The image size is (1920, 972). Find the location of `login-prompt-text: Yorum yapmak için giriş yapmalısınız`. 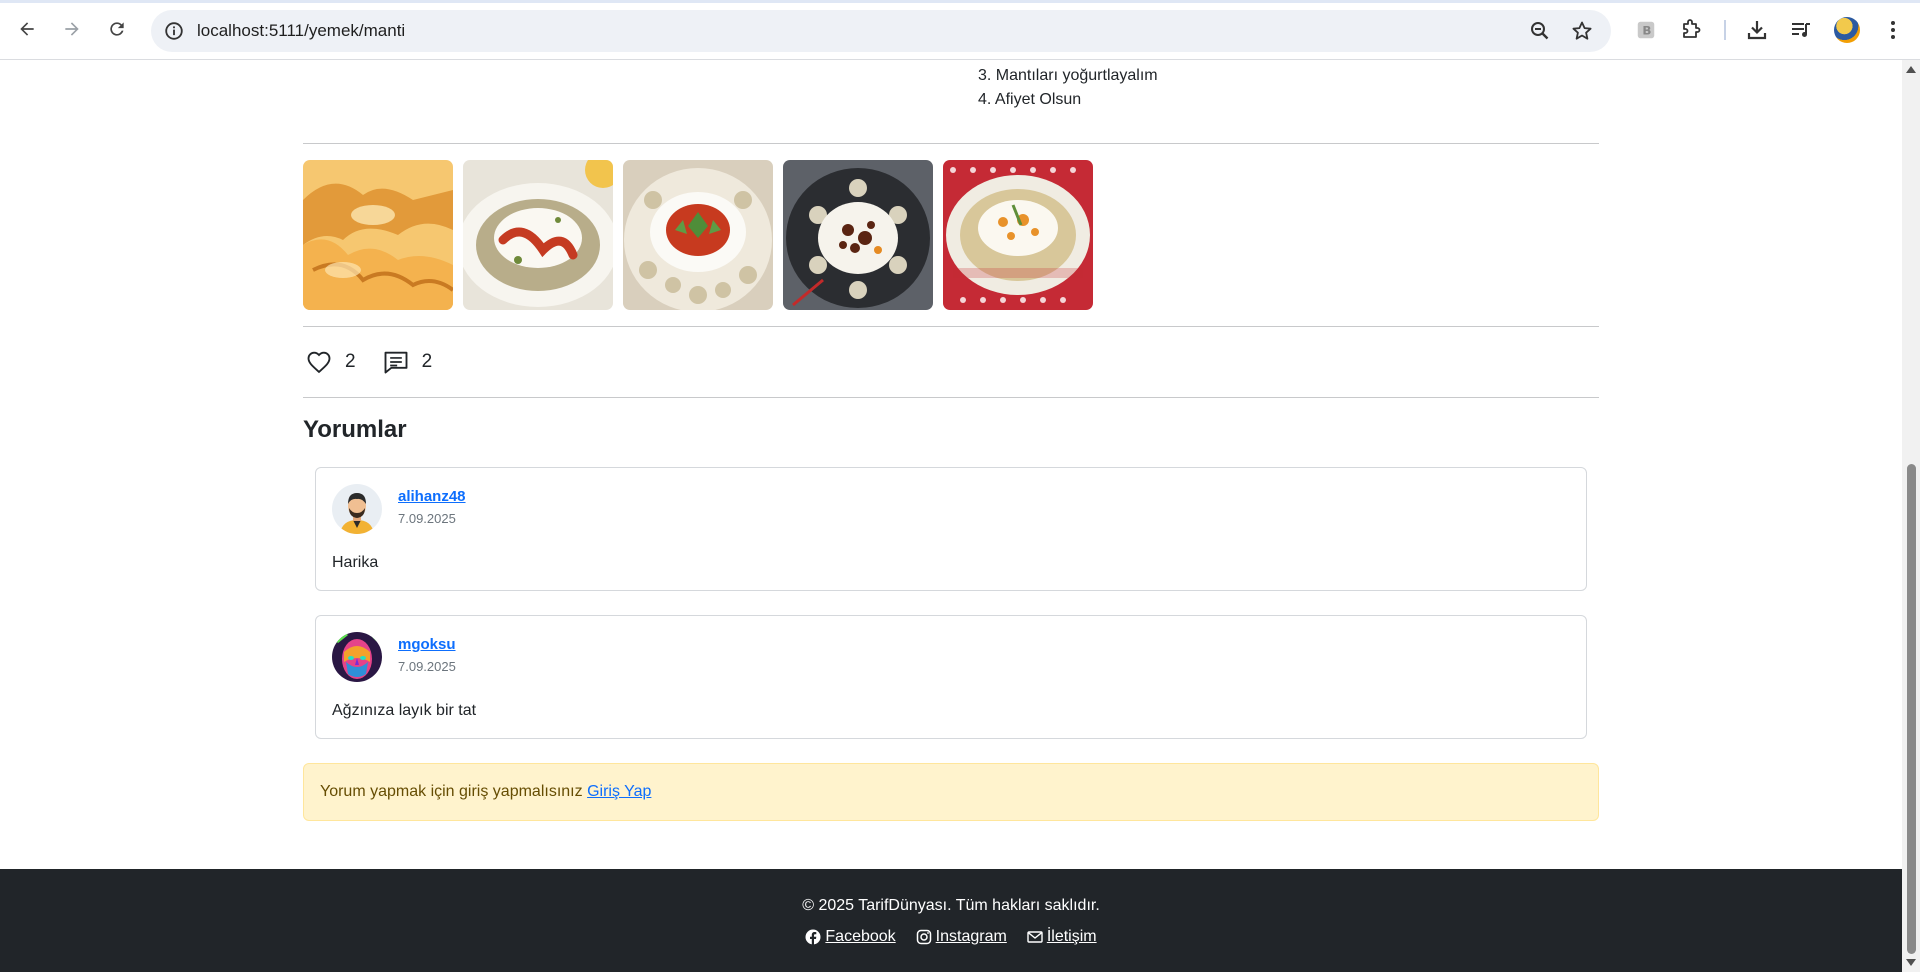

login-prompt-text: Yorum yapmak için giriş yapmalısınız is located at coordinates (451, 791).